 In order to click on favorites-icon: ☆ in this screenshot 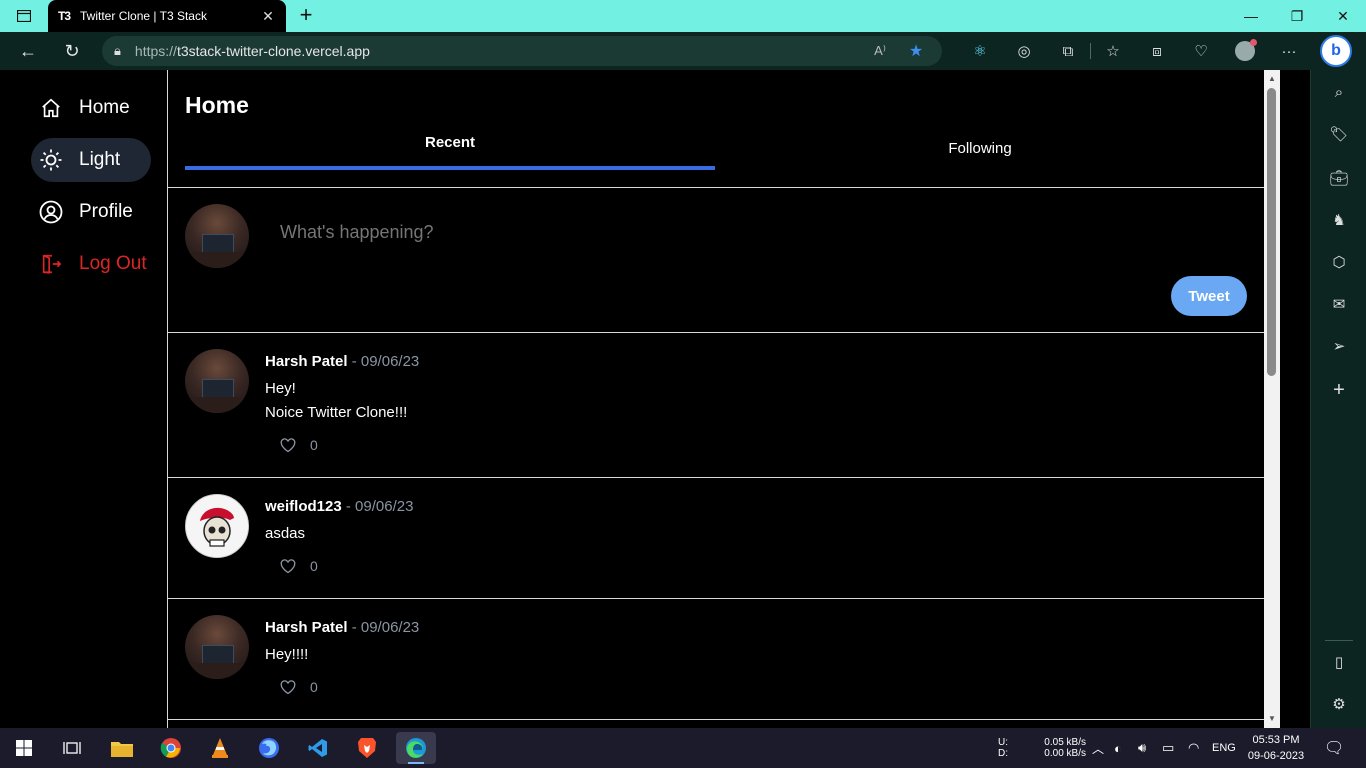, I will do `click(1113, 51)`.